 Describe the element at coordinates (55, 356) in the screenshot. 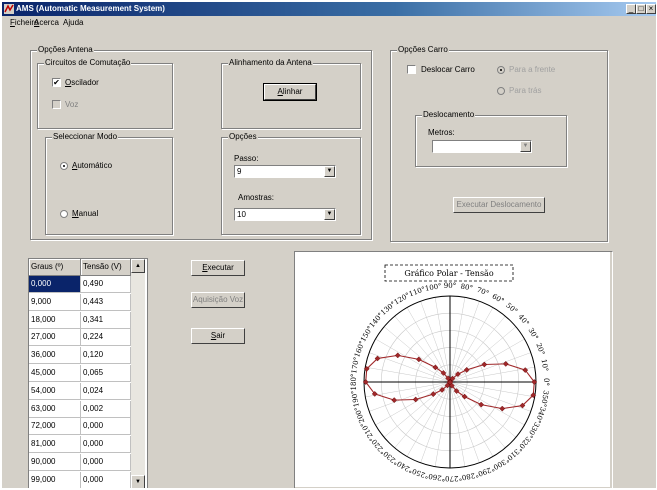

I see `table-cell: 36,000` at that location.